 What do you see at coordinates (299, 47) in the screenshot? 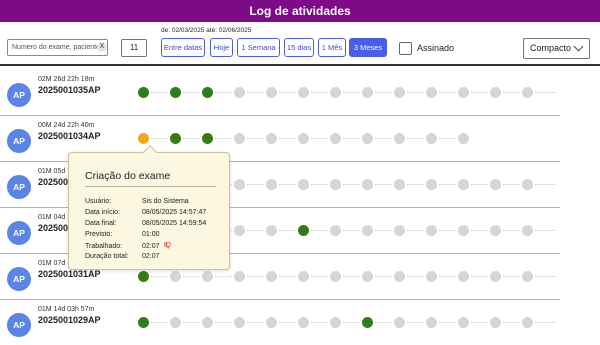
I see `period-15-days-button: 15 dias` at bounding box center [299, 47].